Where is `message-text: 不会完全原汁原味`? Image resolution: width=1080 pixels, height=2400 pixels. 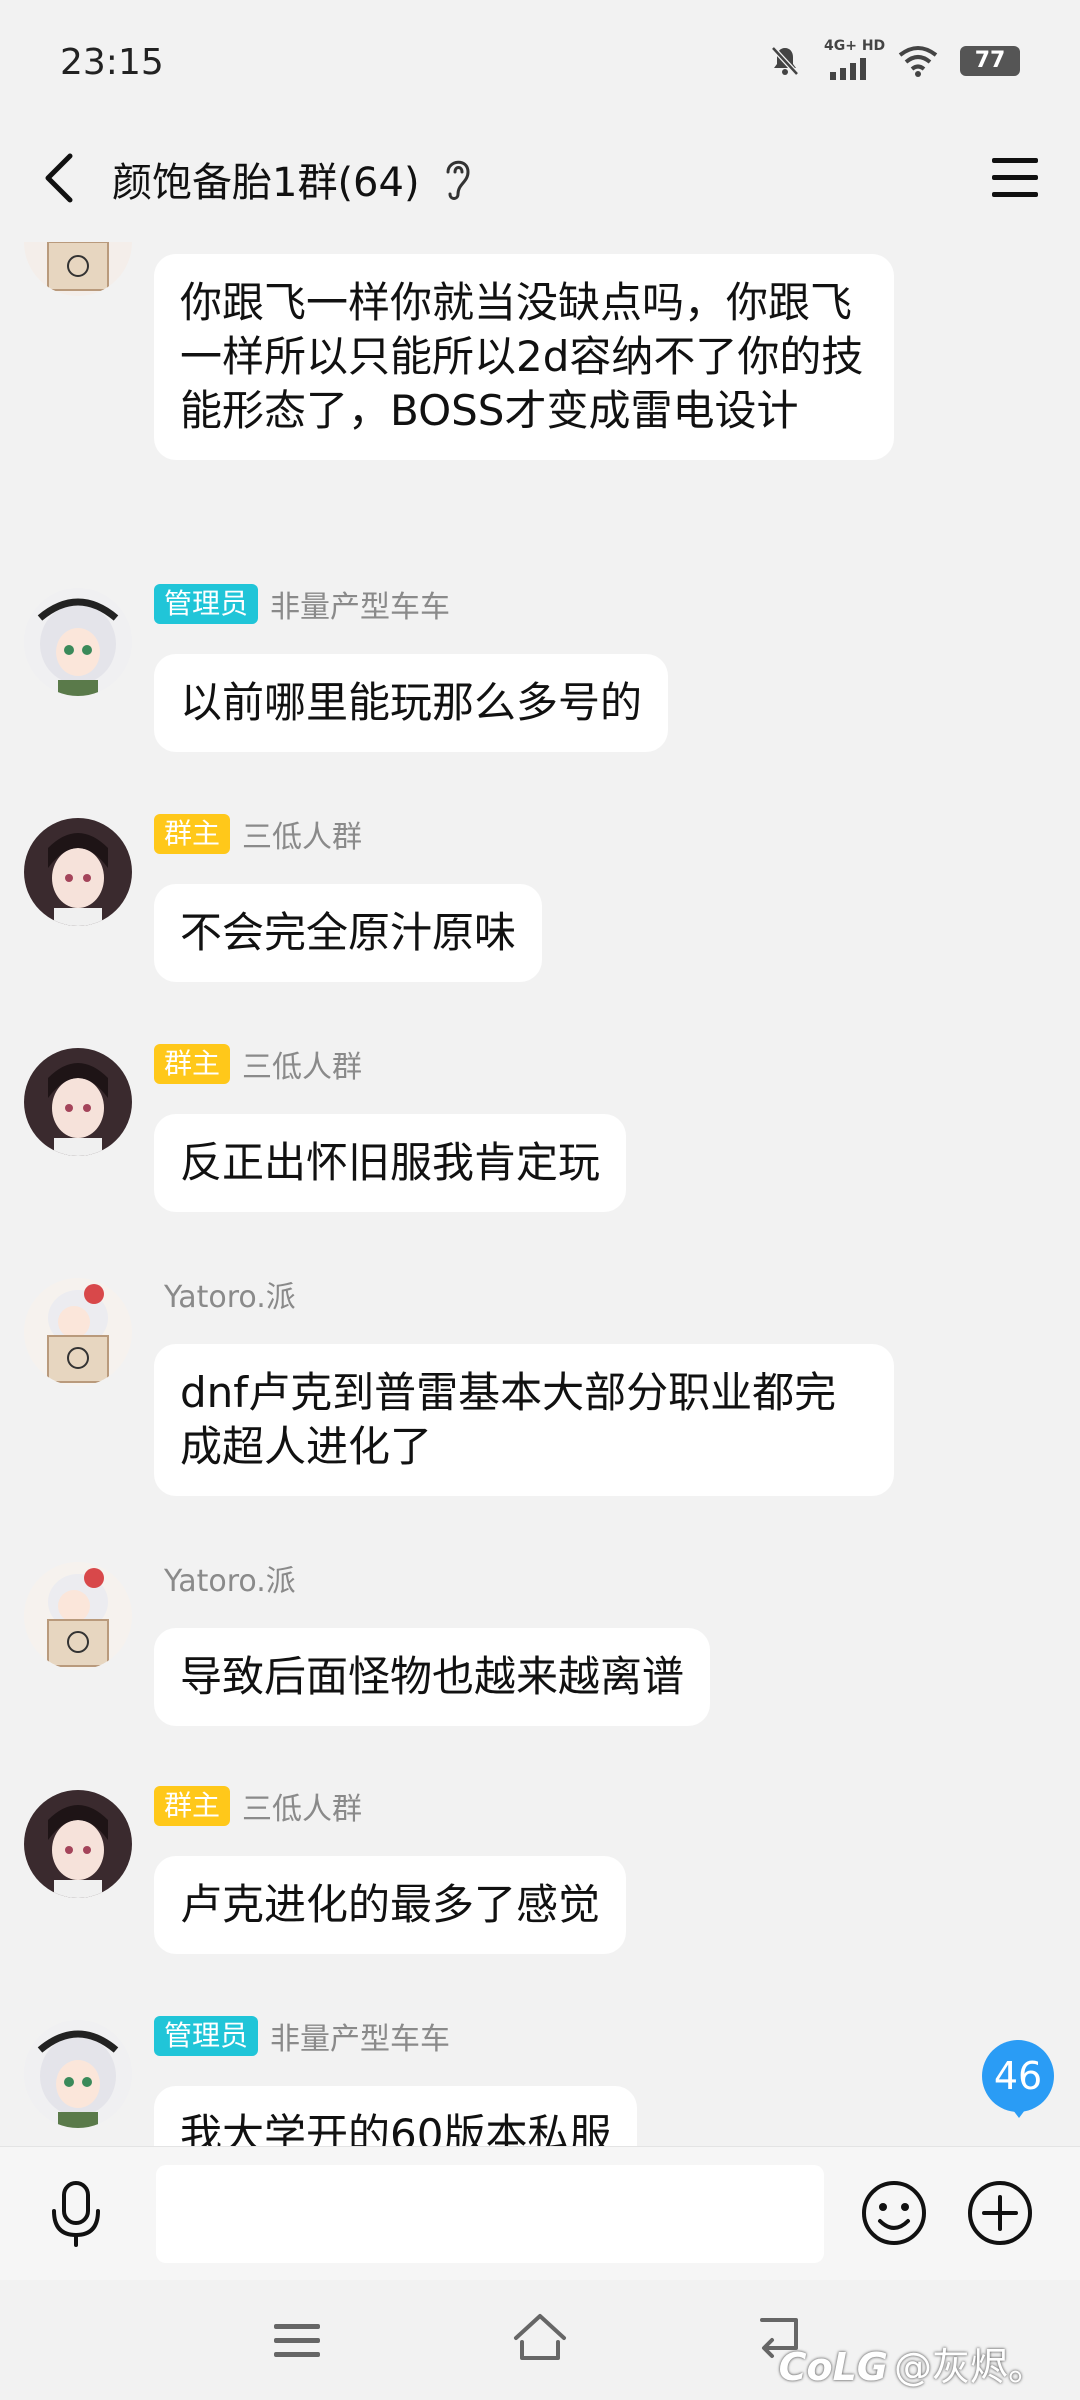
message-text: 不会完全原汁原味 is located at coordinates (348, 932).